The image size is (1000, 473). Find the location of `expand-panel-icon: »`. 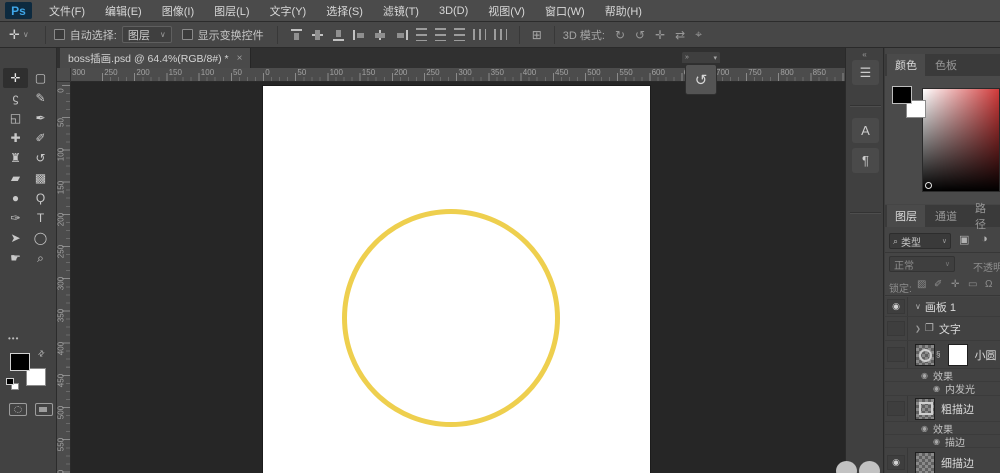

expand-panel-icon: » is located at coordinates (687, 57).